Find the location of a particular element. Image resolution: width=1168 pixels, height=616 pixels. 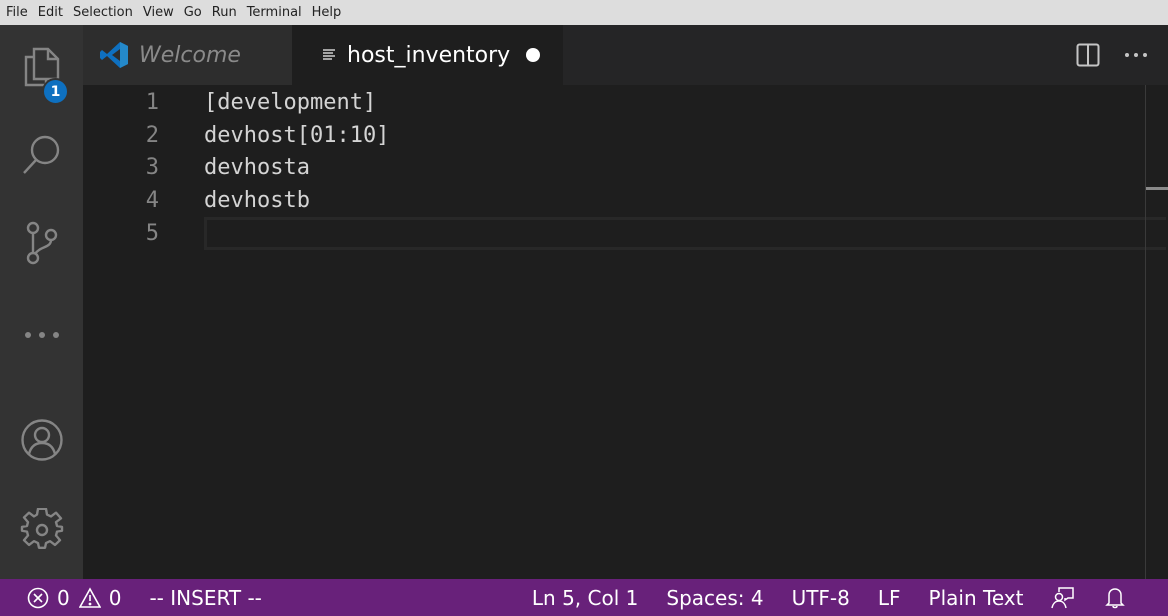

line-number: 5 is located at coordinates (152, 233).